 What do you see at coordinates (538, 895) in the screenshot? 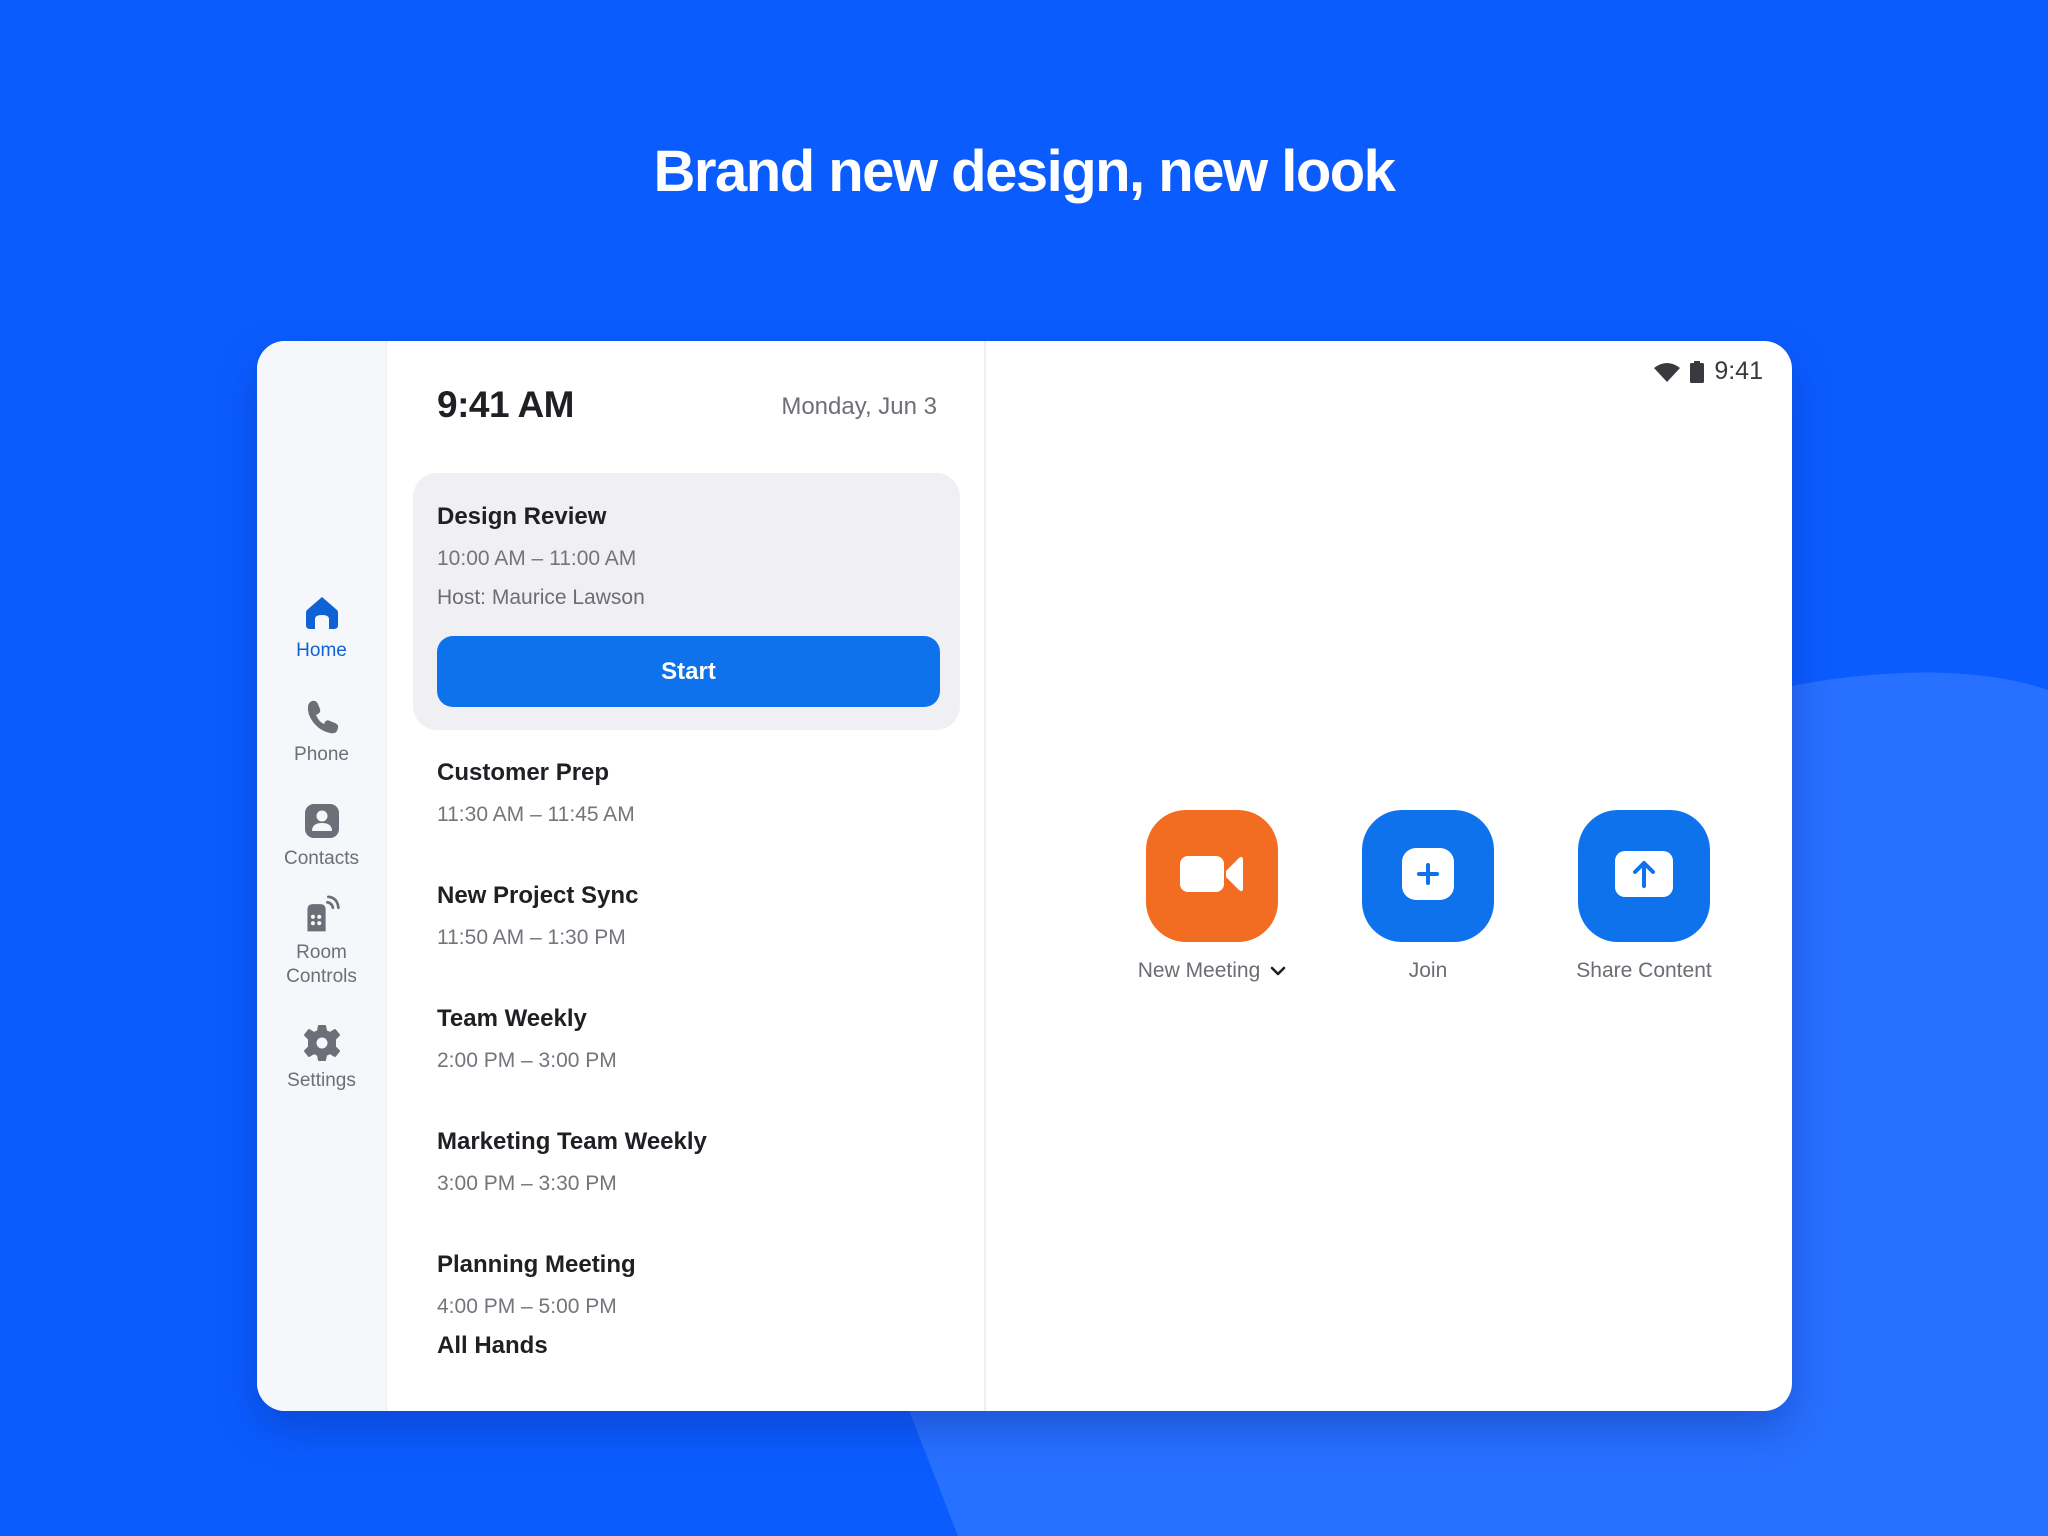
I see `meeting-title: New Project Sync` at bounding box center [538, 895].